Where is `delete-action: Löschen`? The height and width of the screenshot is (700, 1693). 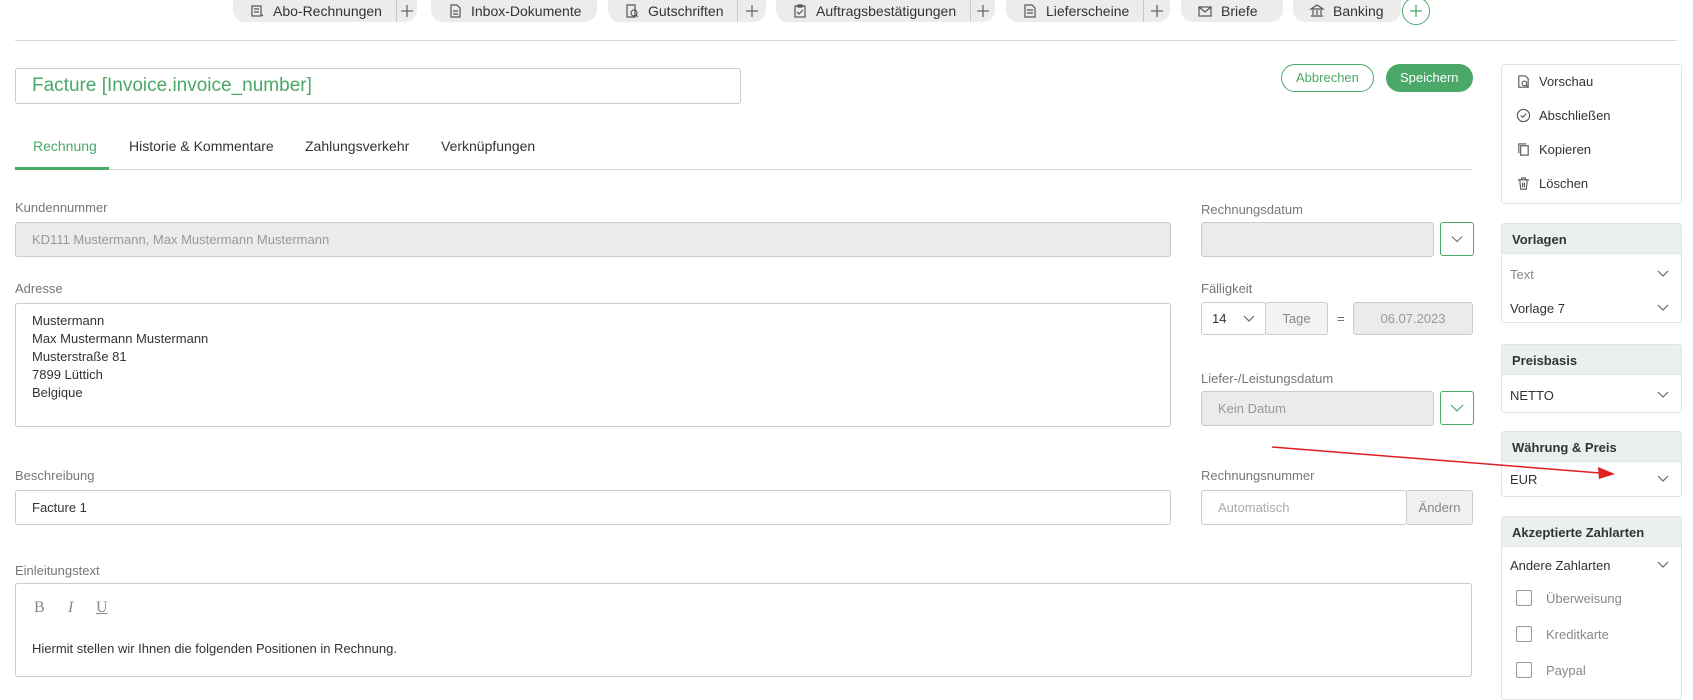
delete-action: Löschen is located at coordinates (1552, 183).